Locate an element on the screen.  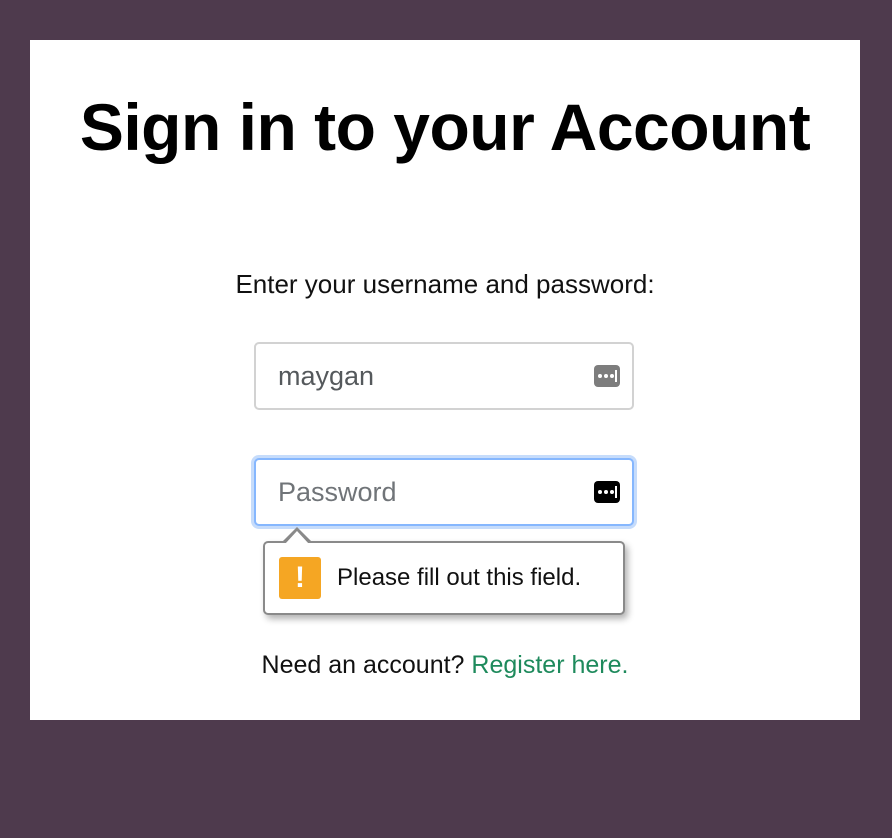
warning-exclamation-icon: ! is located at coordinates (300, 578).